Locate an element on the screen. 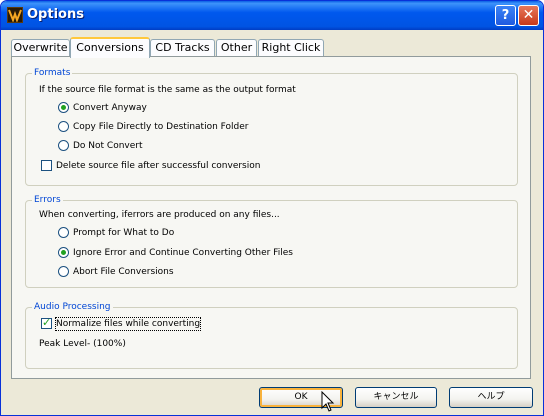 This screenshot has height=416, width=544. errors-title: Errors is located at coordinates (47, 200).